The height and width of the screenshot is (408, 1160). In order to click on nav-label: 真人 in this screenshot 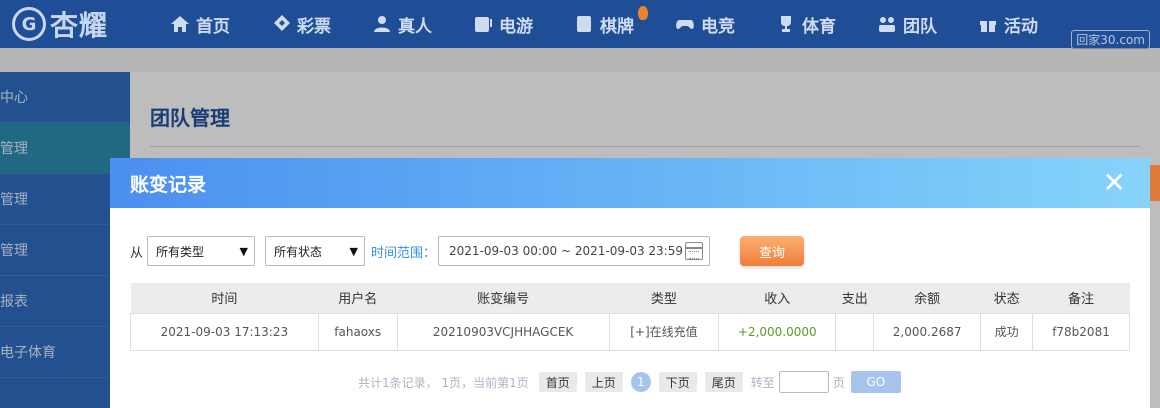, I will do `click(415, 26)`.